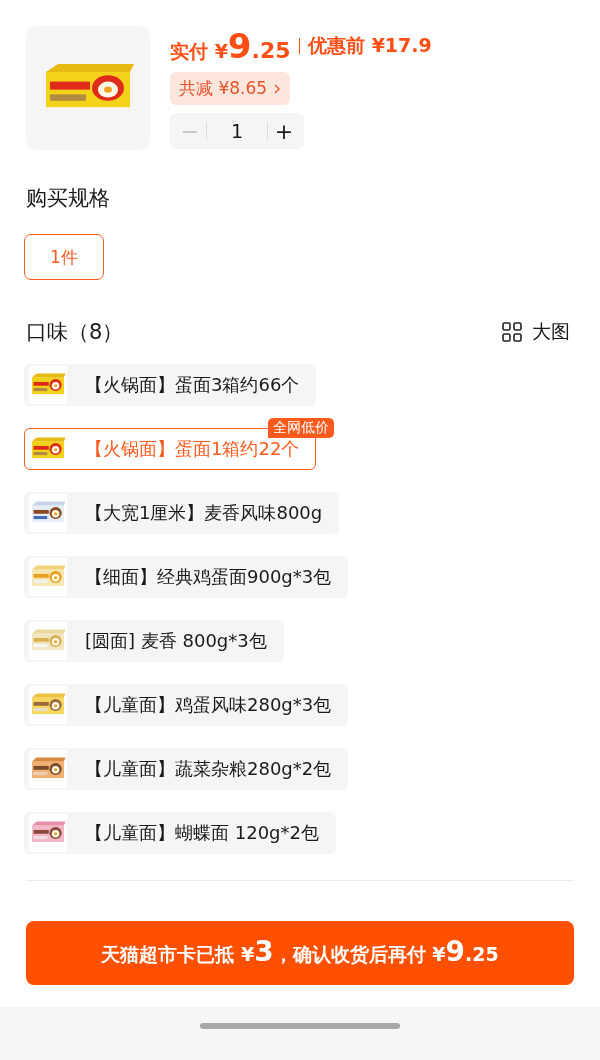 The image size is (600, 1060). Describe the element at coordinates (230, 46) in the screenshot. I see `actual-price: 实付 ¥9.25` at that location.